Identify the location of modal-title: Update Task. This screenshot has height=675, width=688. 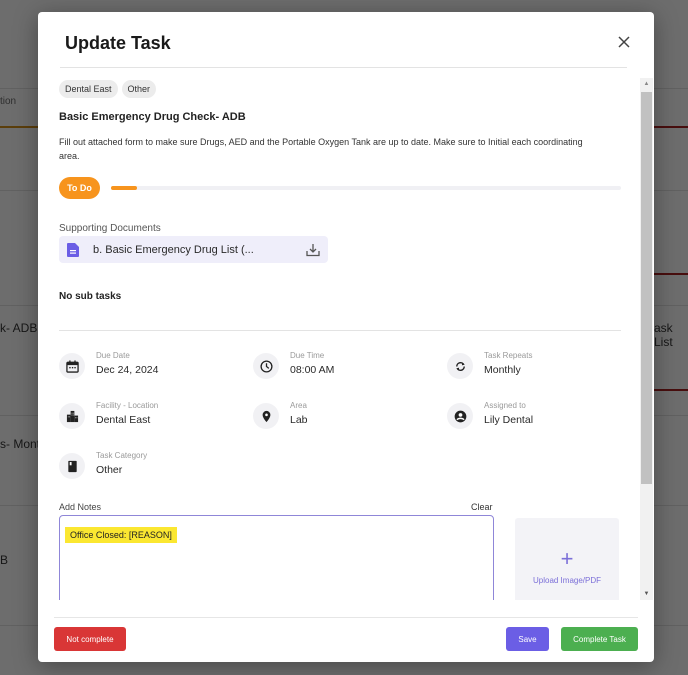
(118, 43).